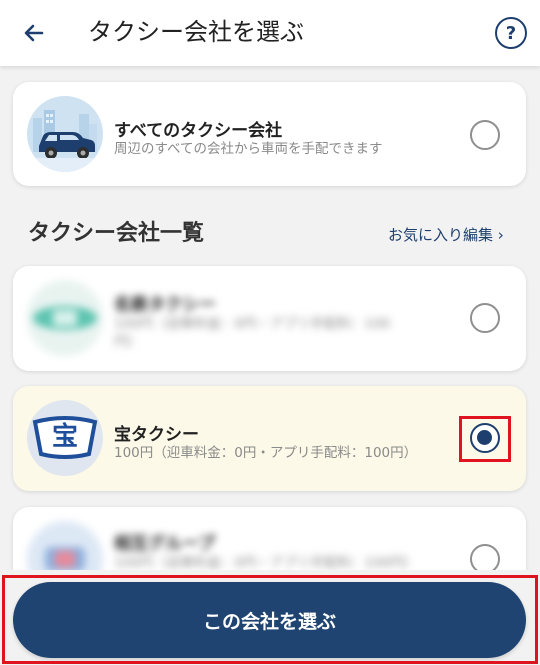 The image size is (540, 665). What do you see at coordinates (511, 33) in the screenshot?
I see `help-icon: ?` at bounding box center [511, 33].